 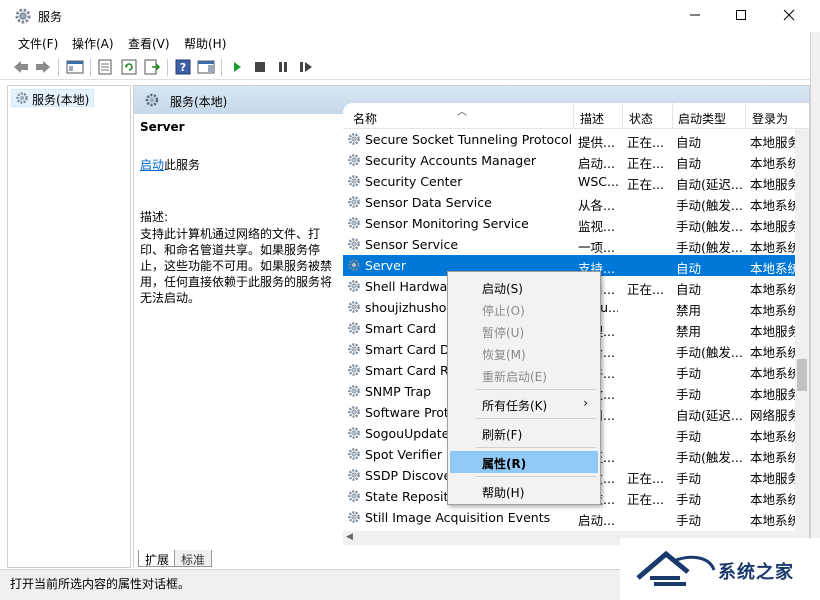 I want to click on service-log-on-as: 网络服务, so click(x=772, y=415).